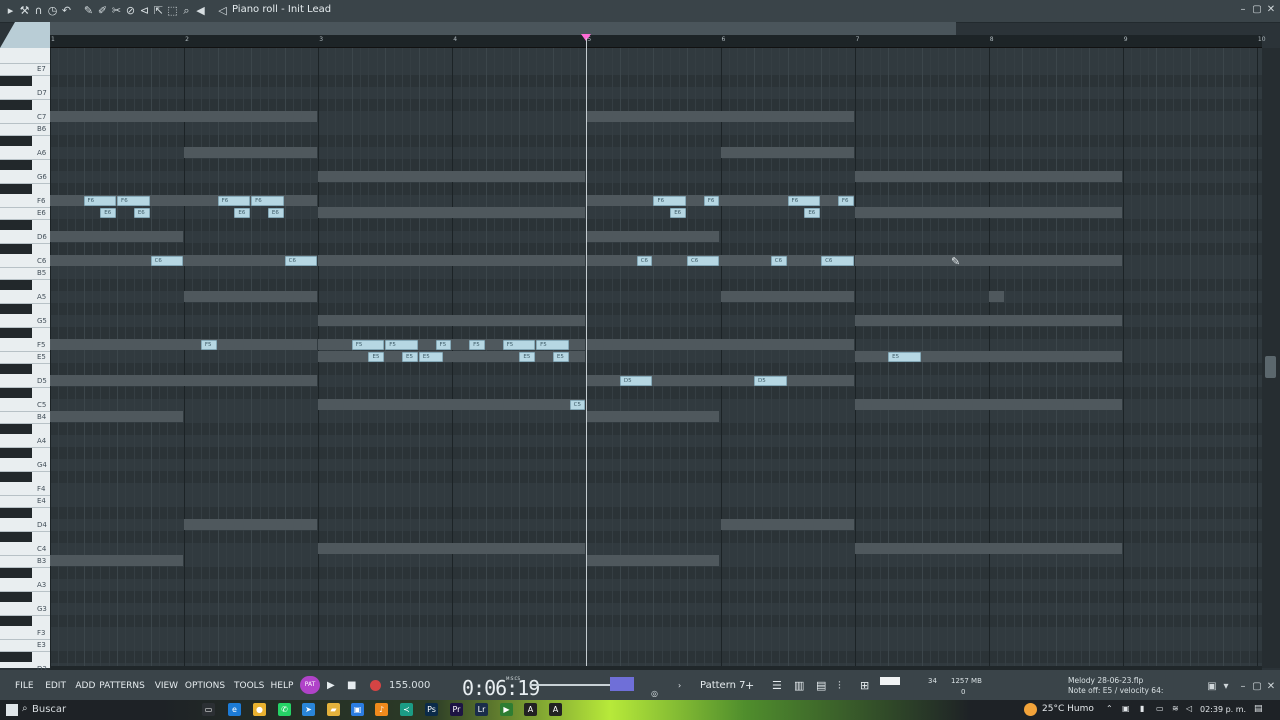  I want to click on ruler-bar-number: 10, so click(1262, 39).